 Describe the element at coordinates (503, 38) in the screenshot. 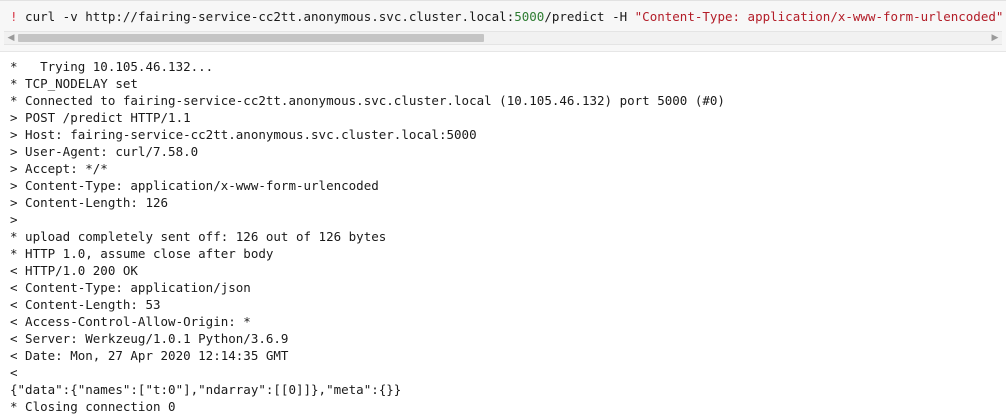

I see `horizontal-scrollbar: ◀ ▶` at that location.